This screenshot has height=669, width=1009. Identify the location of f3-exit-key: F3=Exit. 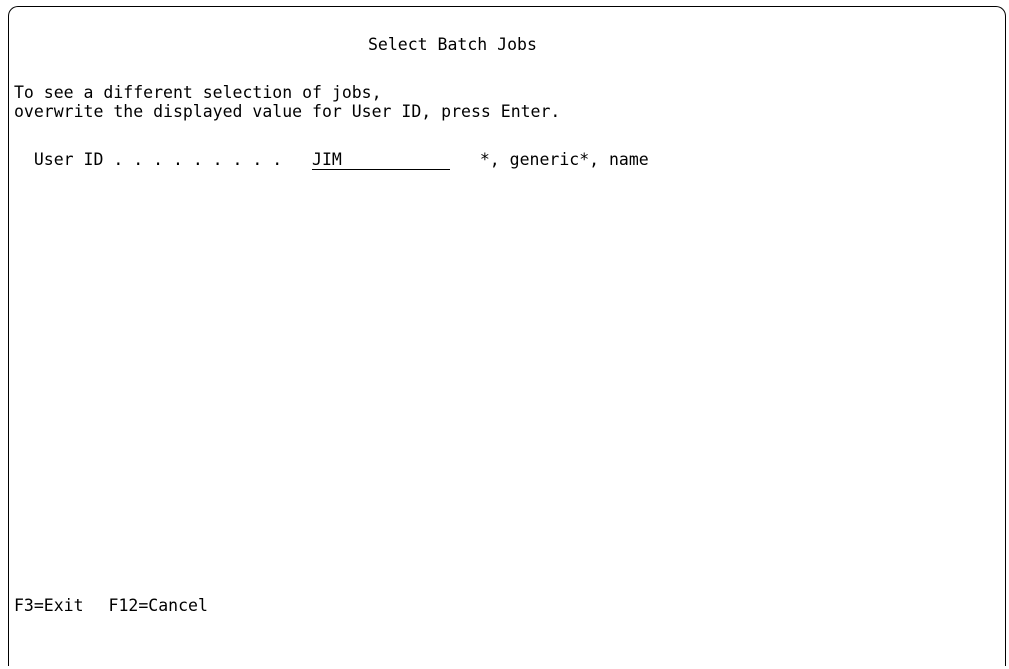
(49, 605).